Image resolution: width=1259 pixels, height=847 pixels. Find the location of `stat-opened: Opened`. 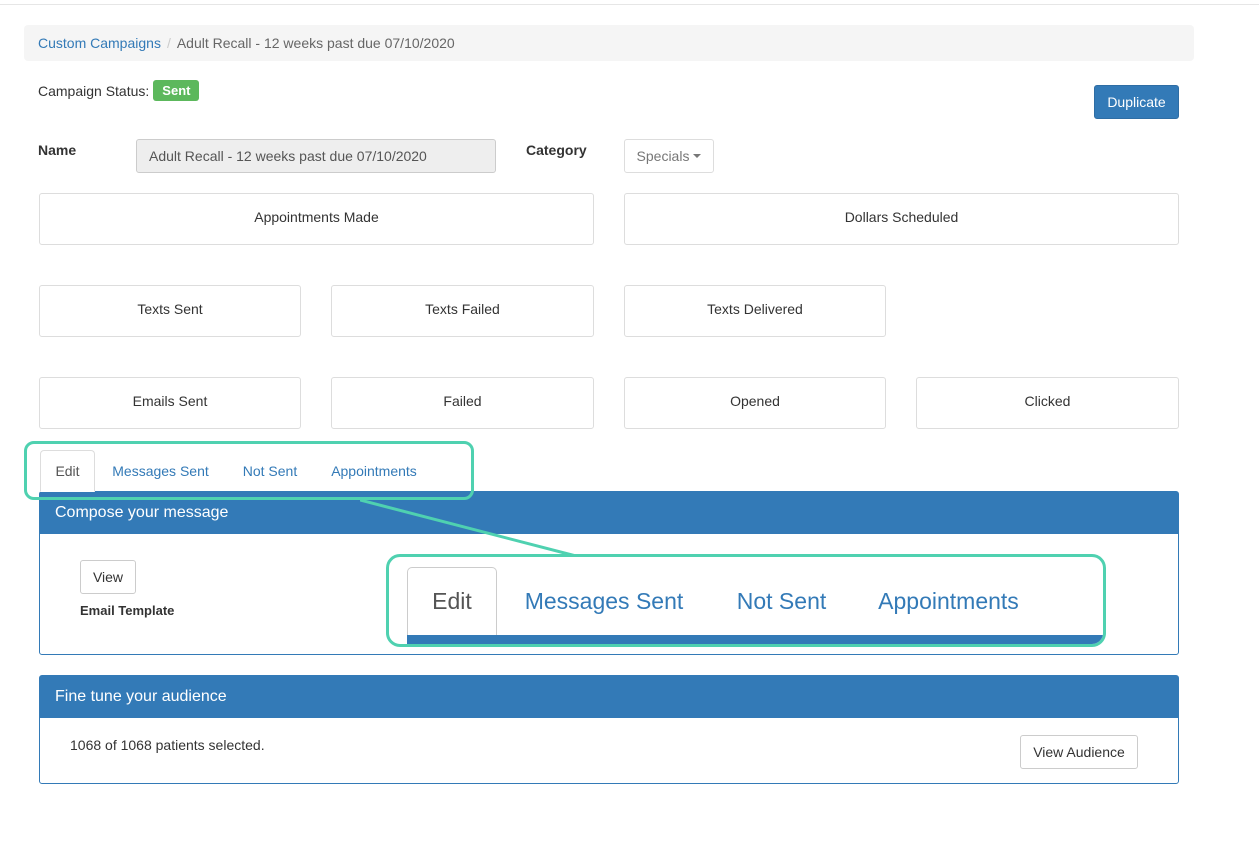

stat-opened: Opened is located at coordinates (755, 403).